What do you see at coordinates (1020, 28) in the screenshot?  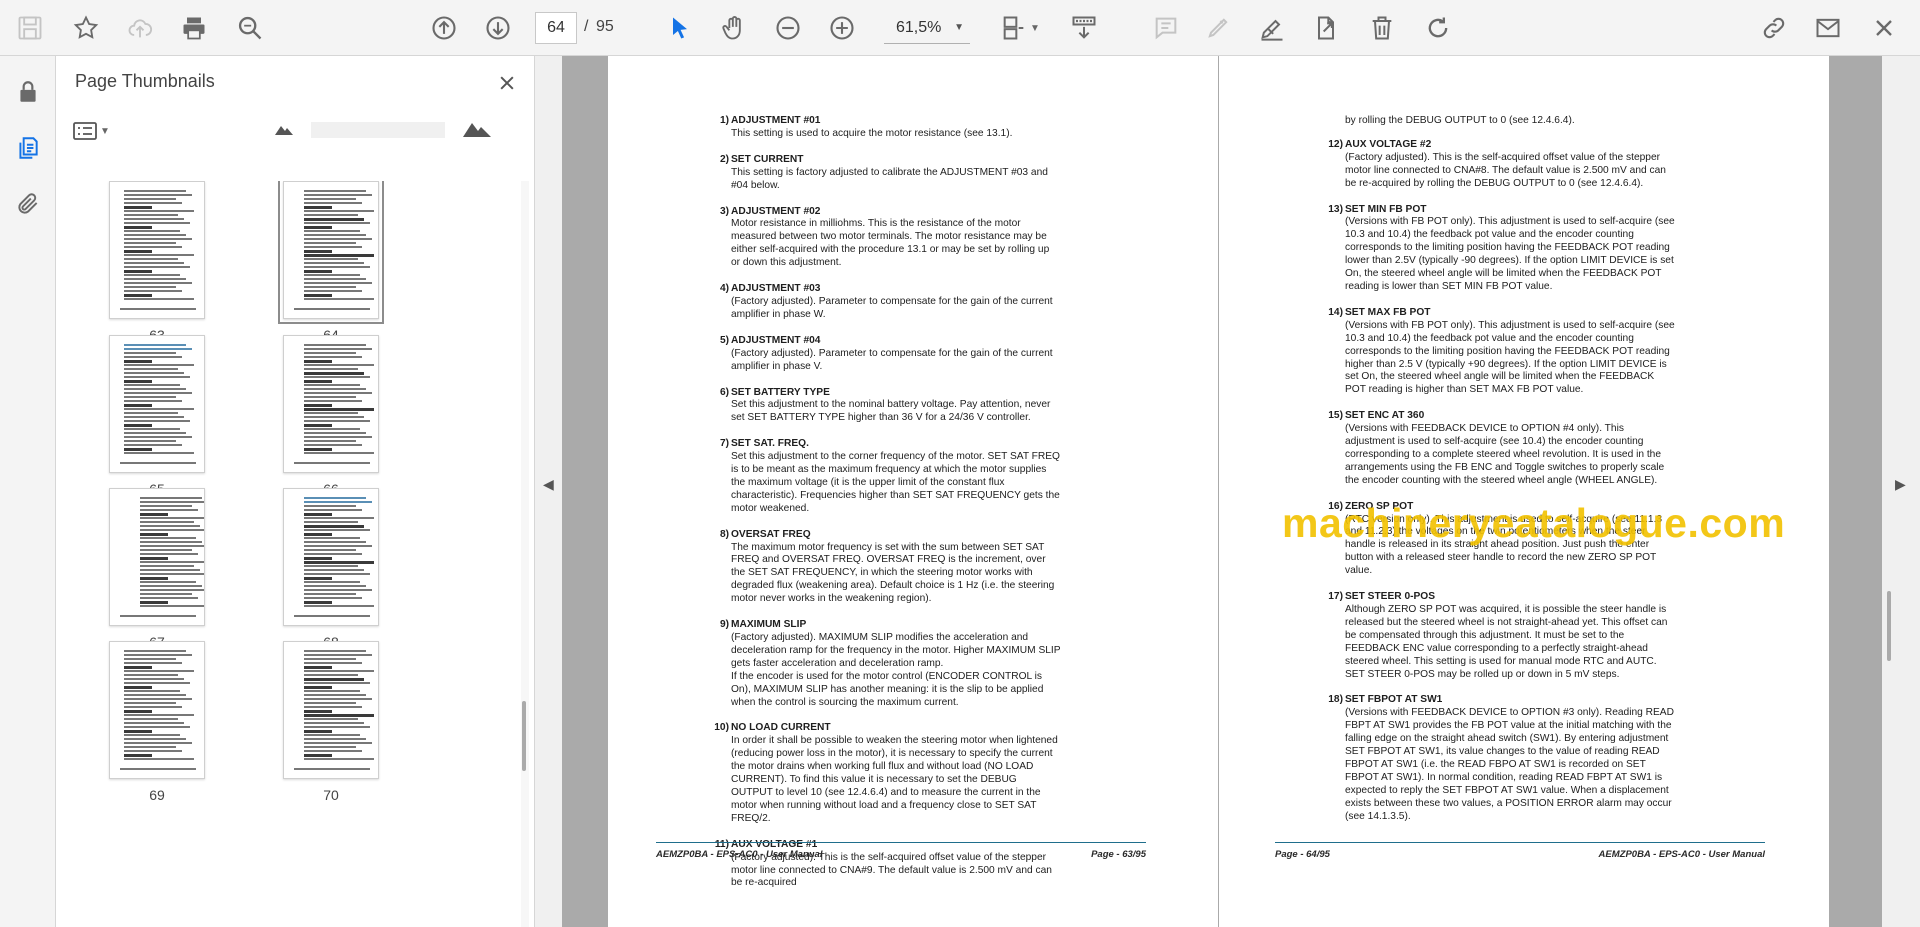 I see `page-layout-icon: ▼` at bounding box center [1020, 28].